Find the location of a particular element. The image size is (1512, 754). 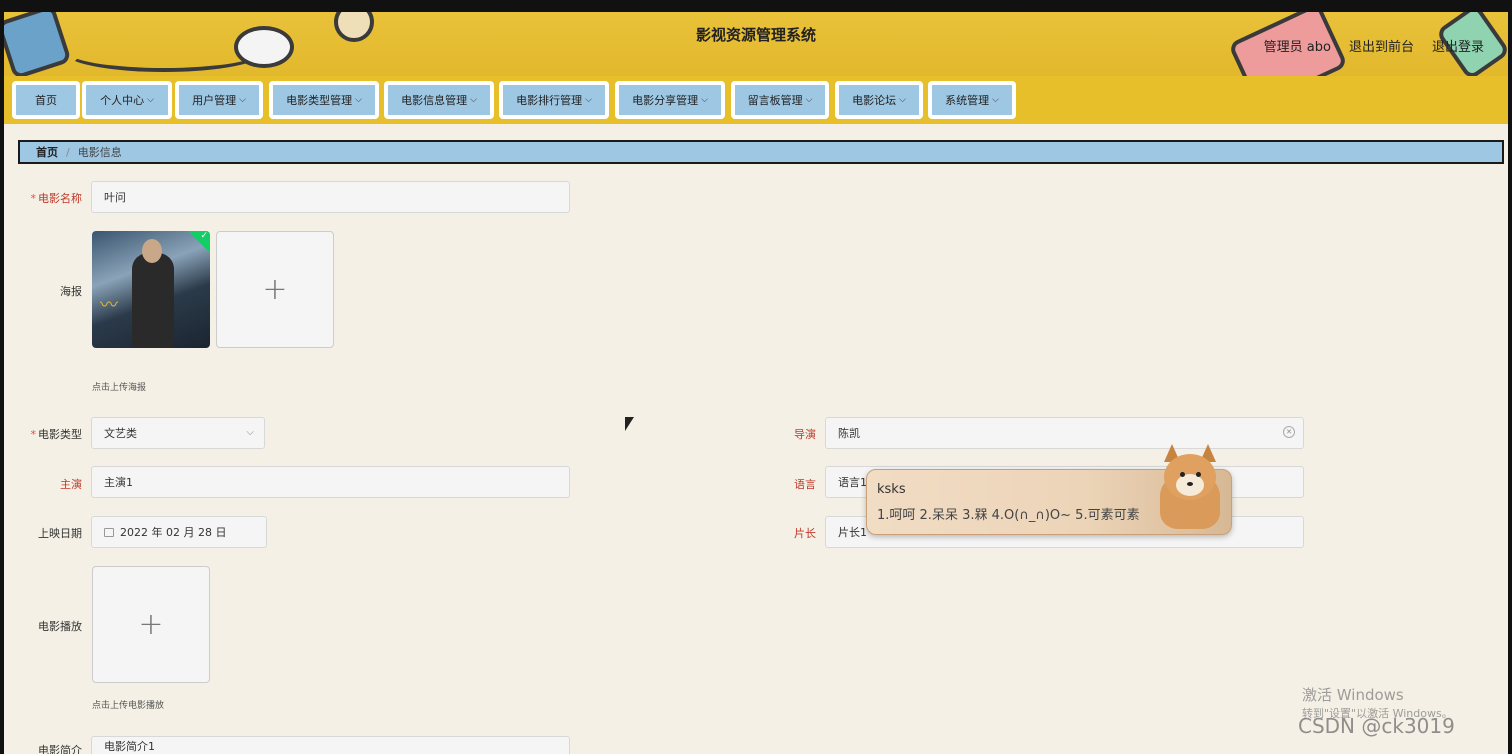

check-mark-icon: ✓ is located at coordinates (204, 236).